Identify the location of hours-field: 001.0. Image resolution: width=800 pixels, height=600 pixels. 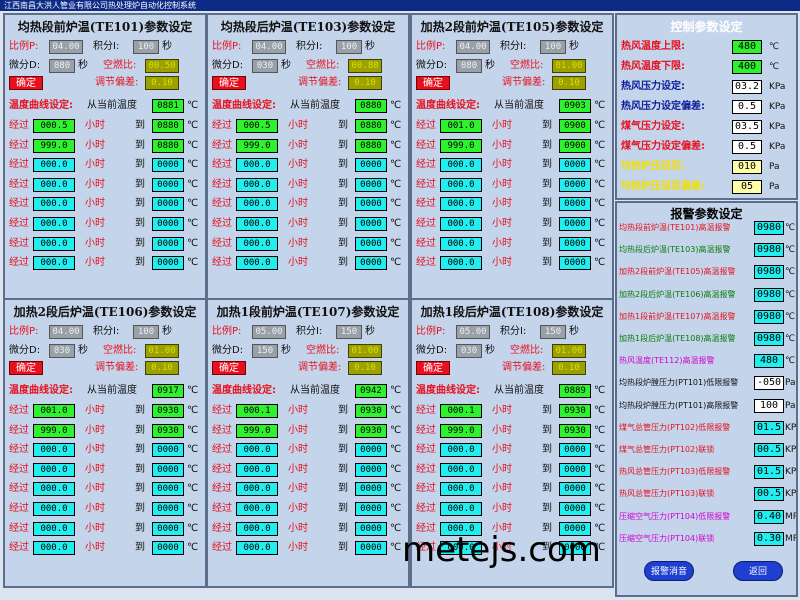
(54, 411).